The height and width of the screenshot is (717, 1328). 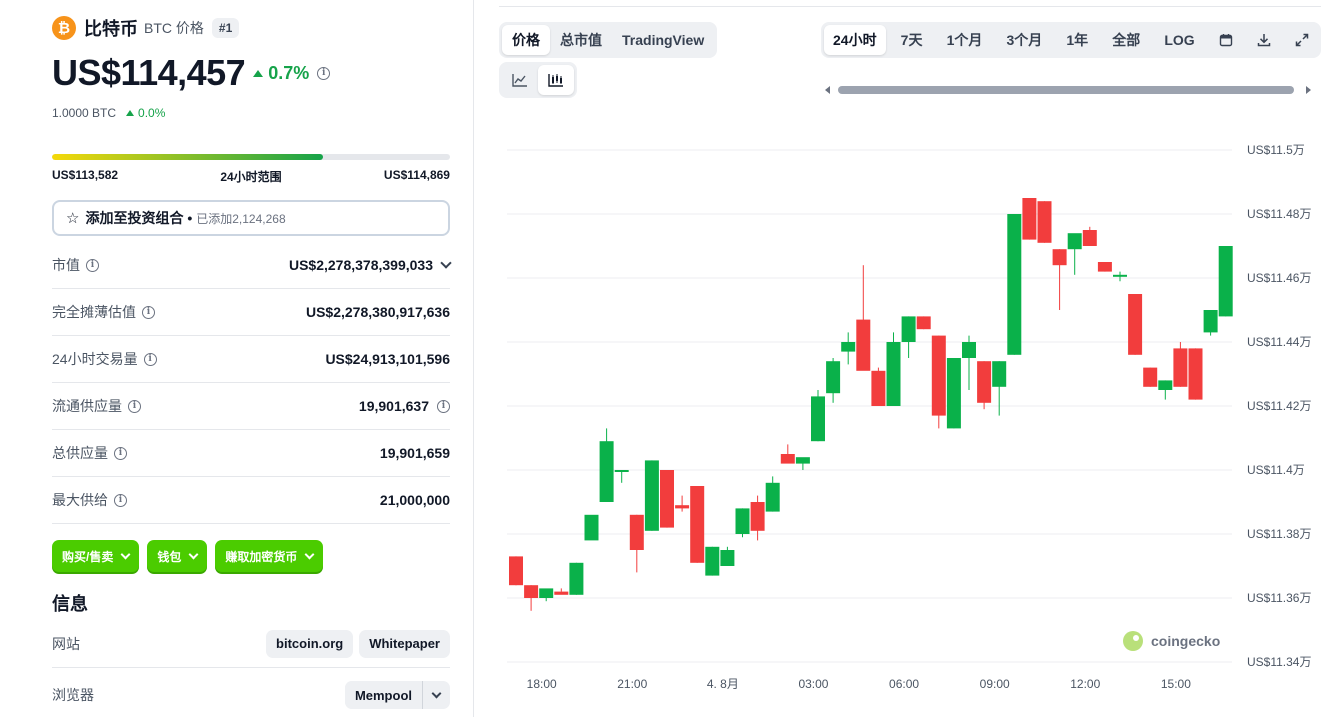 I want to click on candlestick-icon, so click(x=555, y=80).